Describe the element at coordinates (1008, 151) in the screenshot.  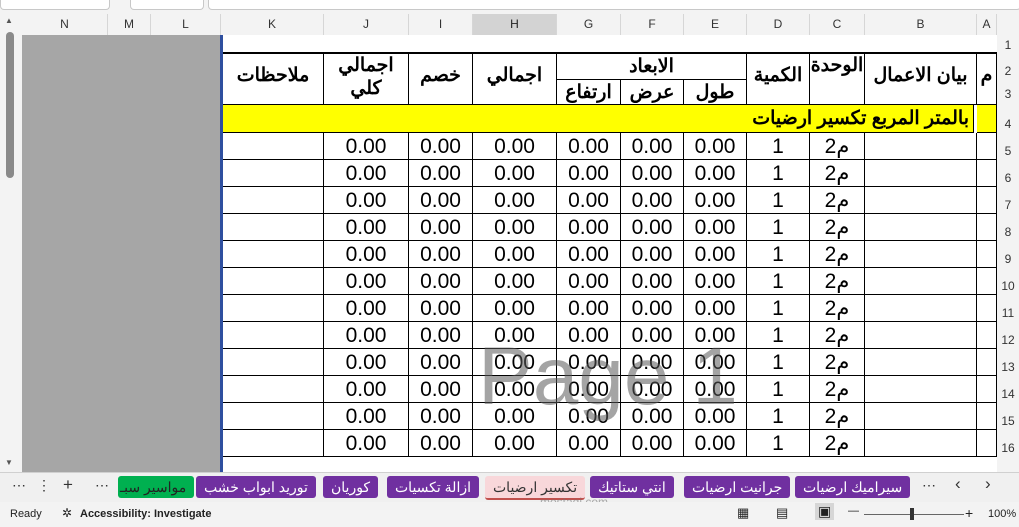
I see `row-header: 5` at that location.